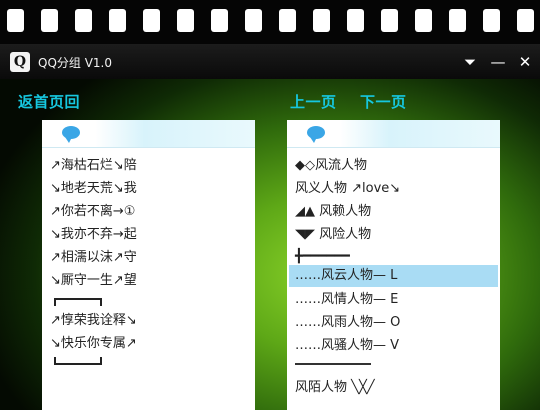 This screenshot has width=540, height=410. Describe the element at coordinates (470, 62) in the screenshot. I see `menu-dropdown-icon: ⏷` at that location.